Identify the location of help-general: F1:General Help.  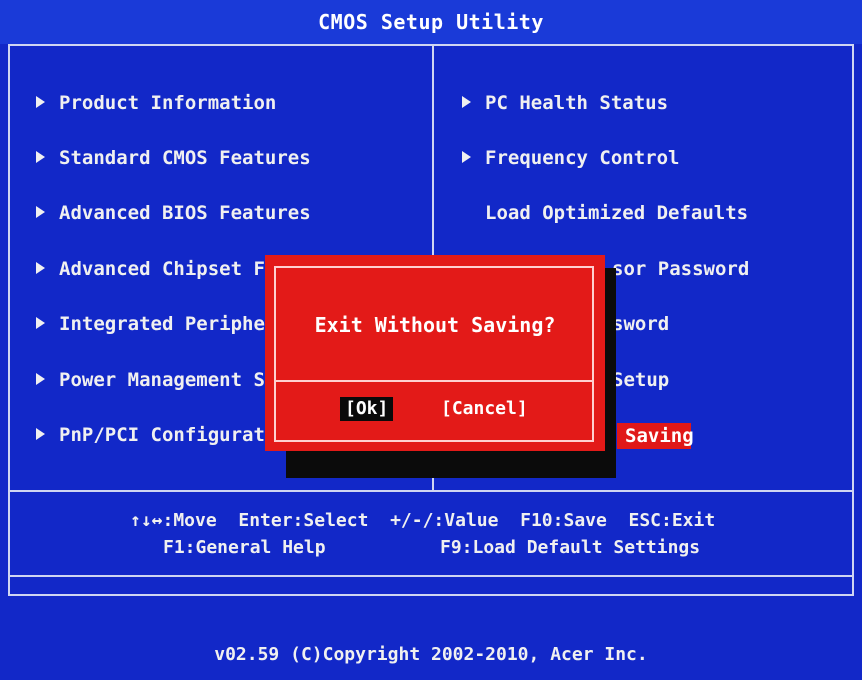
(244, 547).